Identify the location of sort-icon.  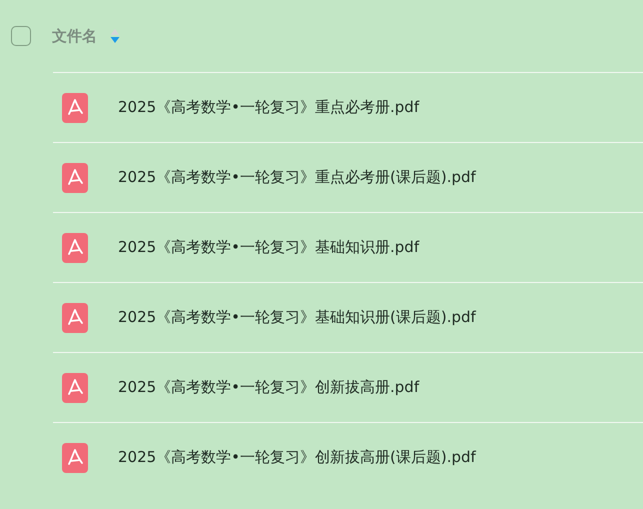
(115, 36).